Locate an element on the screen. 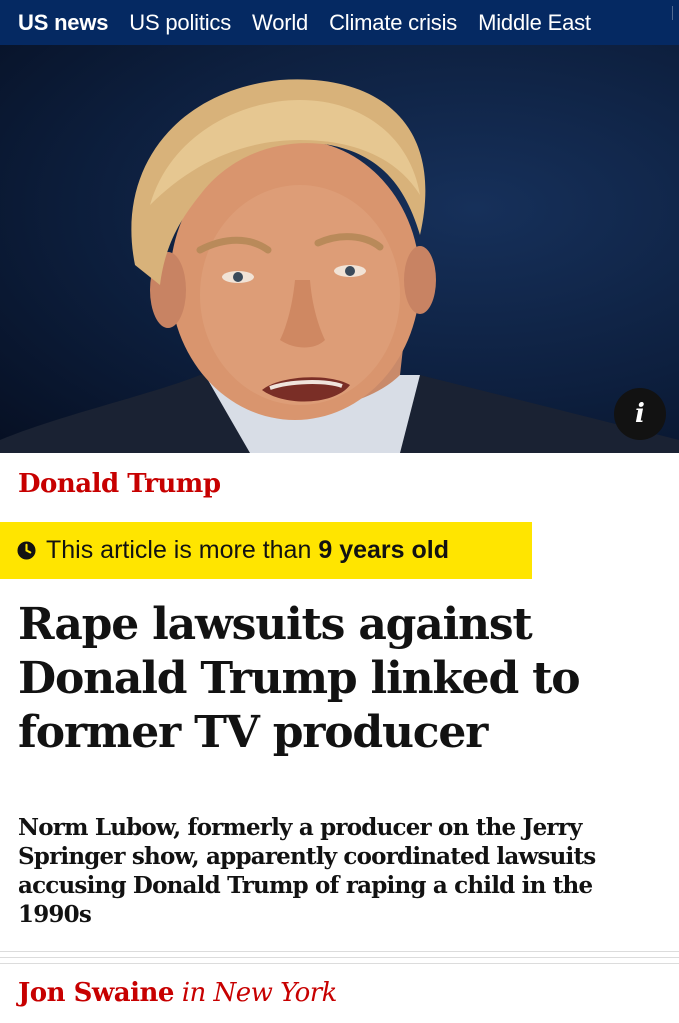 The image size is (679, 1023). article-byline: Jon Swaine in New York is located at coordinates (177, 993).